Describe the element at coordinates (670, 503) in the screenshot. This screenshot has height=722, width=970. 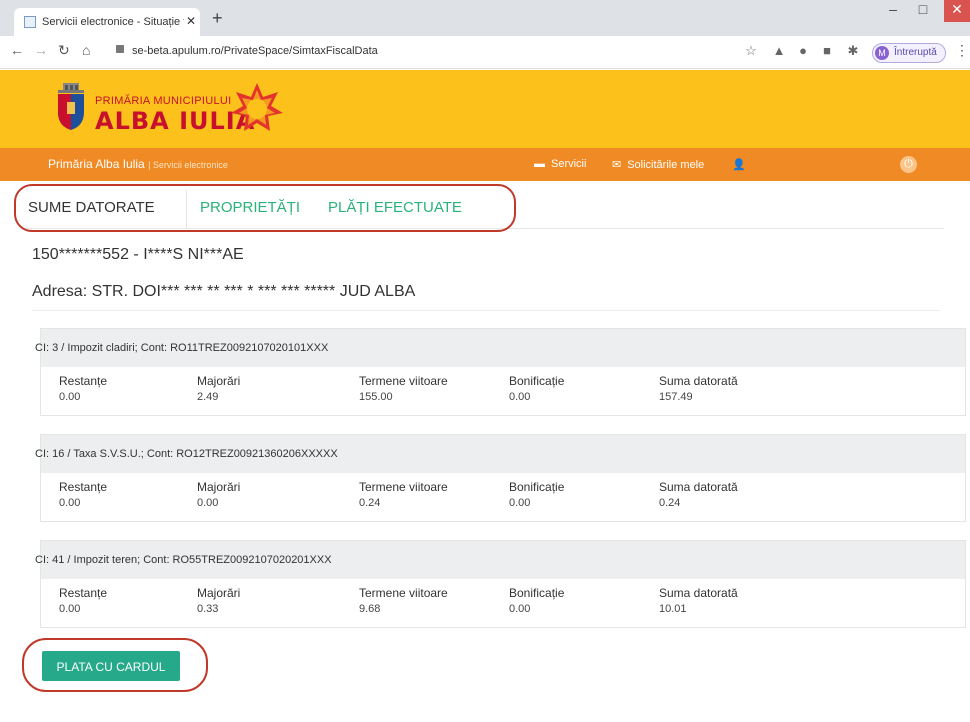
I see `suma-value: 0.24` at that location.